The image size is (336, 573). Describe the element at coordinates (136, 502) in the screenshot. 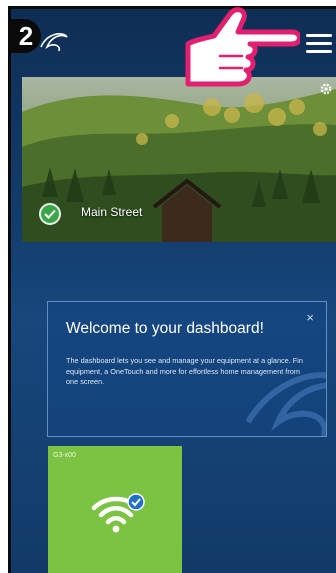

I see `check-badge-icon` at that location.